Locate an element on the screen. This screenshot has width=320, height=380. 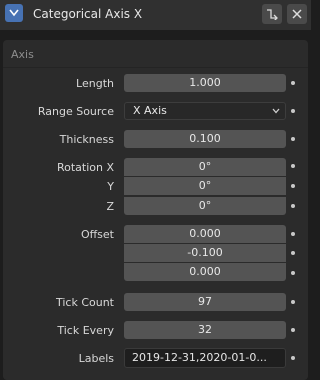
section-divider is located at coordinates (155, 67).